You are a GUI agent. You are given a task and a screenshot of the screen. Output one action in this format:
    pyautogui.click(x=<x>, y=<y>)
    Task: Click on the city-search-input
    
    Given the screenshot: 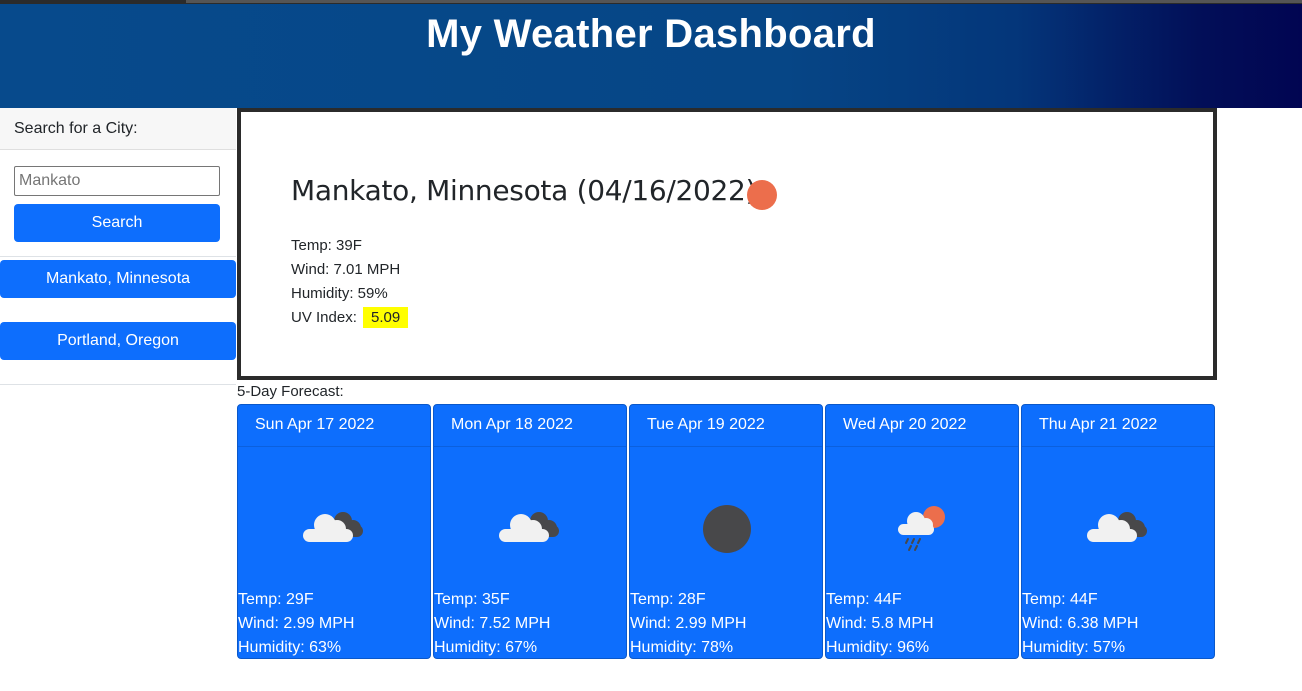 What is the action you would take?
    pyautogui.click(x=117, y=181)
    